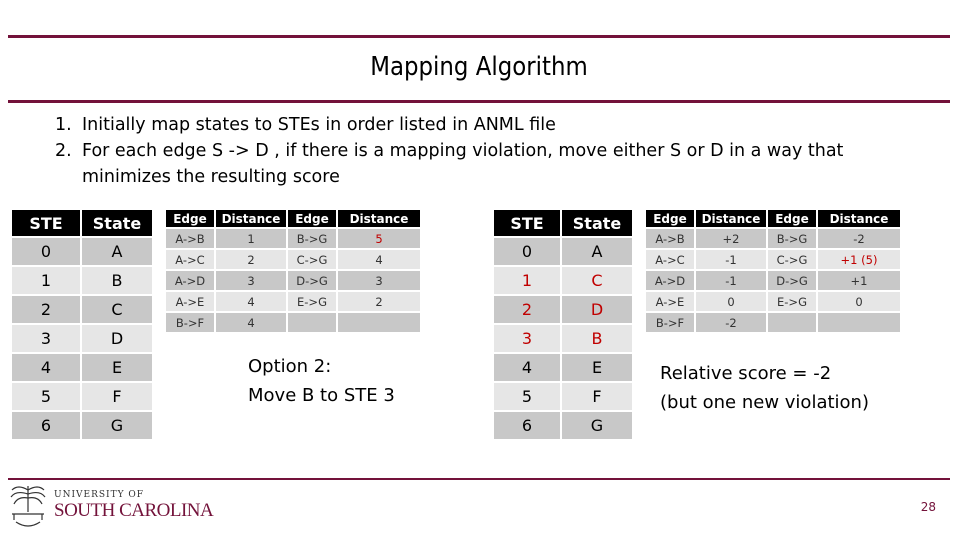 Image resolution: width=958 pixels, height=540 pixels. I want to click on table-row: 3D, so click(82, 338).